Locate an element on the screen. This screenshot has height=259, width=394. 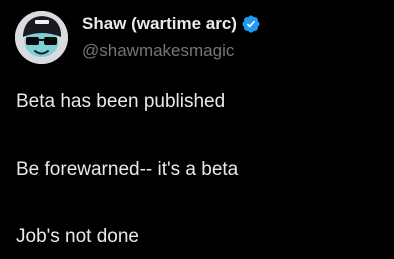
avatar-image is located at coordinates (41, 37).